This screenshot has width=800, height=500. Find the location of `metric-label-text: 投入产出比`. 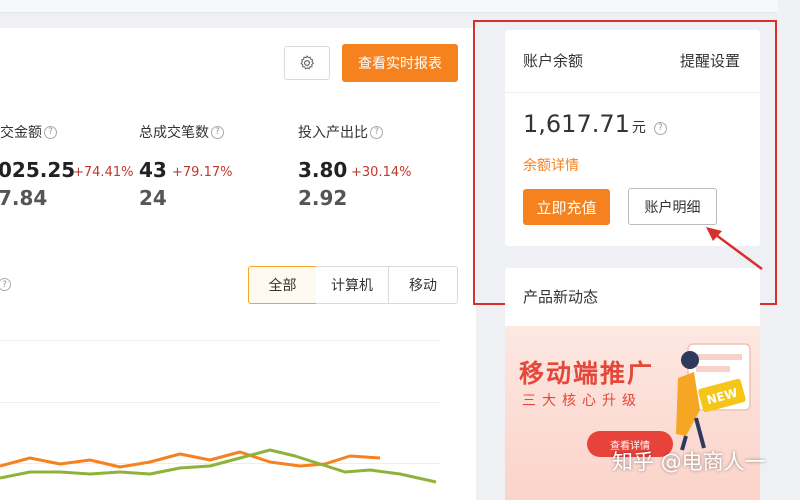

metric-label-text: 投入产出比 is located at coordinates (333, 133).